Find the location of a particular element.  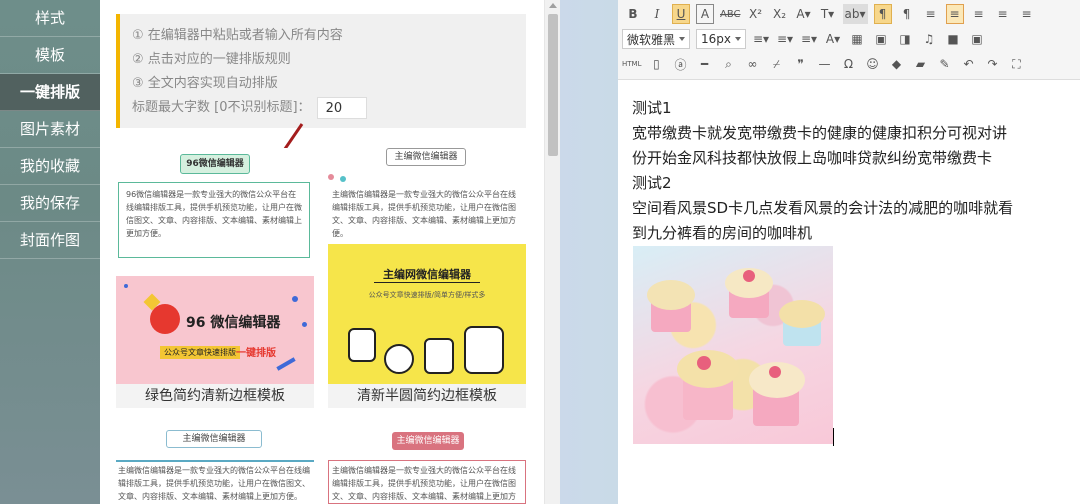

panel-scrollbar is located at coordinates (552, 252).